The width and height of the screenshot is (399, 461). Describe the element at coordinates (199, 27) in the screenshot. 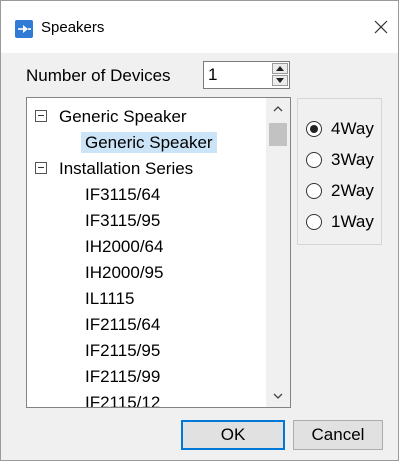

I see `title-bar: Speakers` at that location.